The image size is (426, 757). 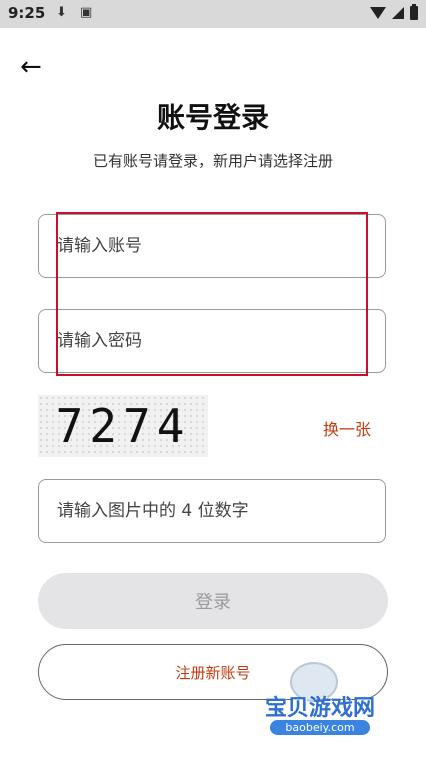 What do you see at coordinates (378, 13) in the screenshot?
I see `wifi-icon` at bounding box center [378, 13].